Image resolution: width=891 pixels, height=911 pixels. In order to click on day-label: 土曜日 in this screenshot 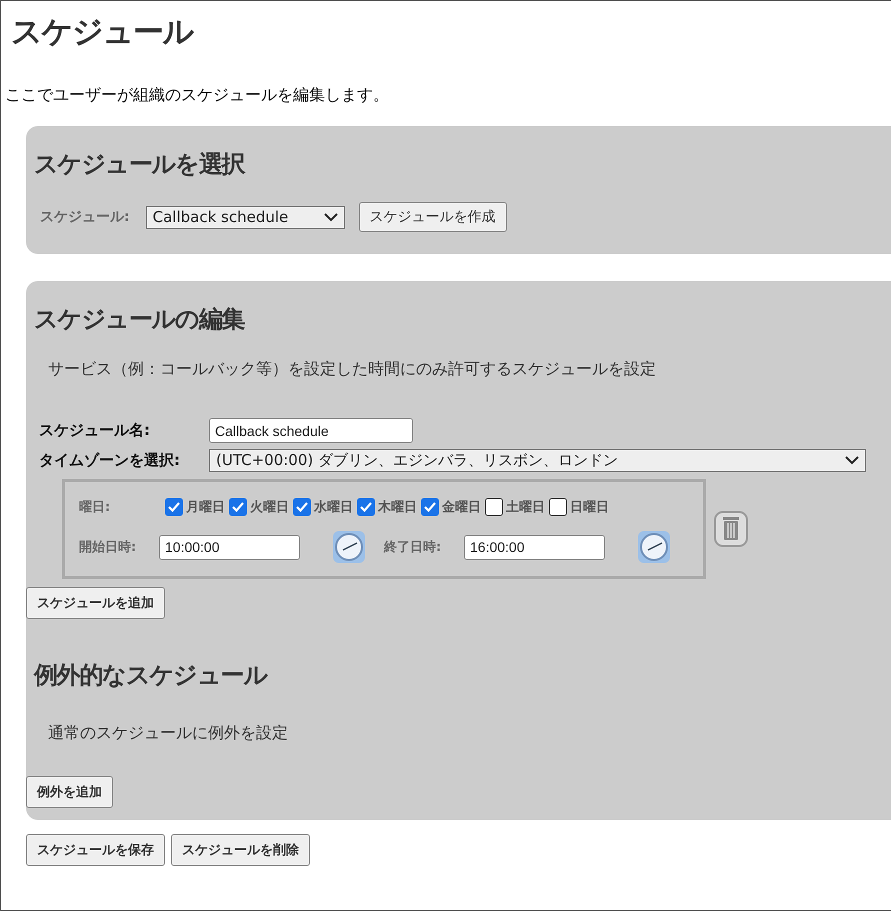, I will do `click(525, 507)`.